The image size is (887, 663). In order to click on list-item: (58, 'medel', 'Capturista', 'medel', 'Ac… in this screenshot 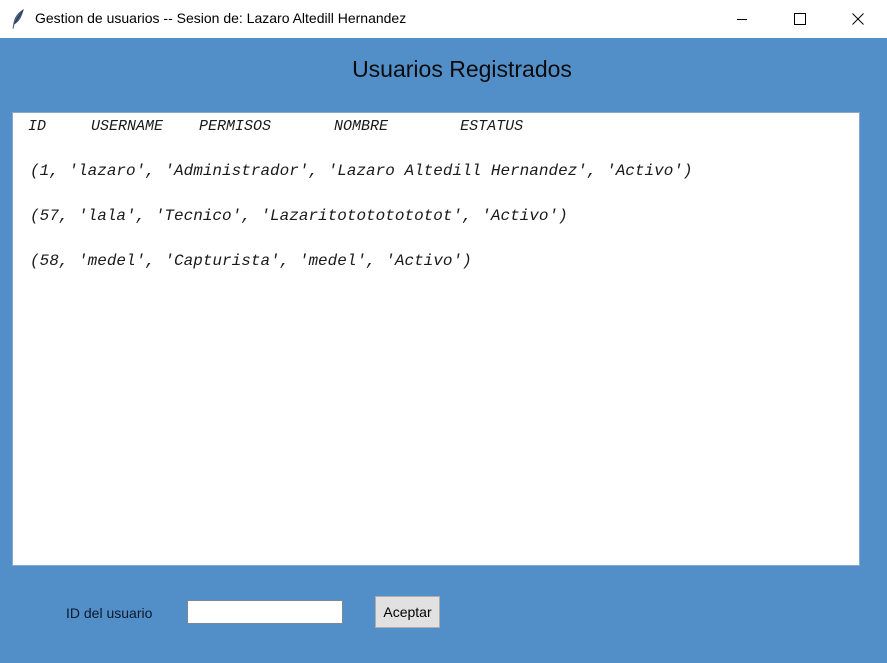, I will do `click(251, 261)`.